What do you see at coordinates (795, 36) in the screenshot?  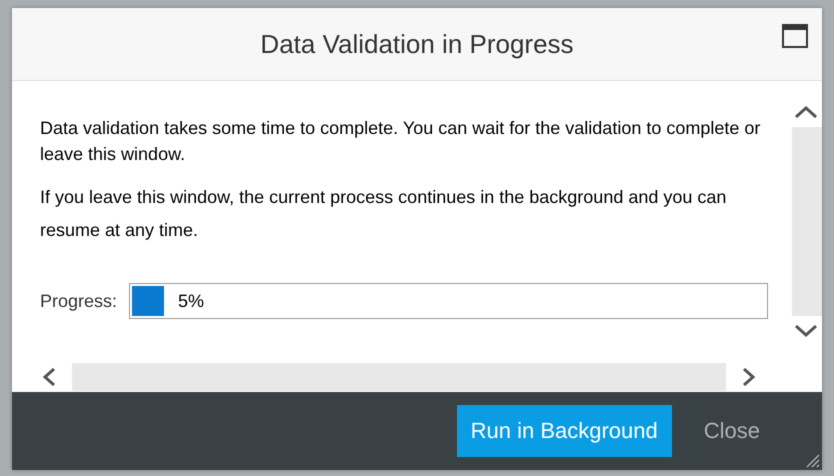 I see `maximize-icon` at bounding box center [795, 36].